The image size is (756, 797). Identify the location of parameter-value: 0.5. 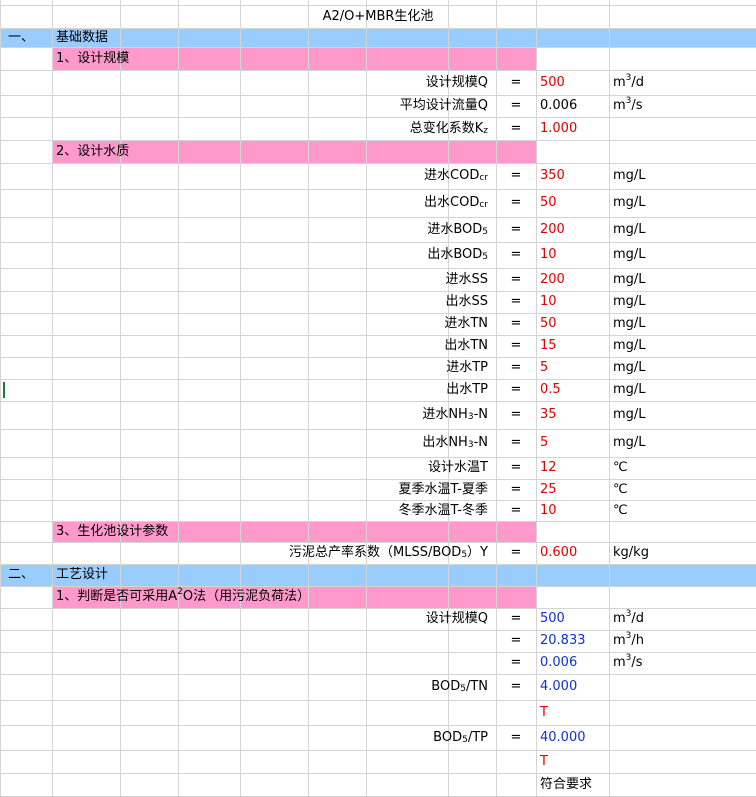
(550, 389).